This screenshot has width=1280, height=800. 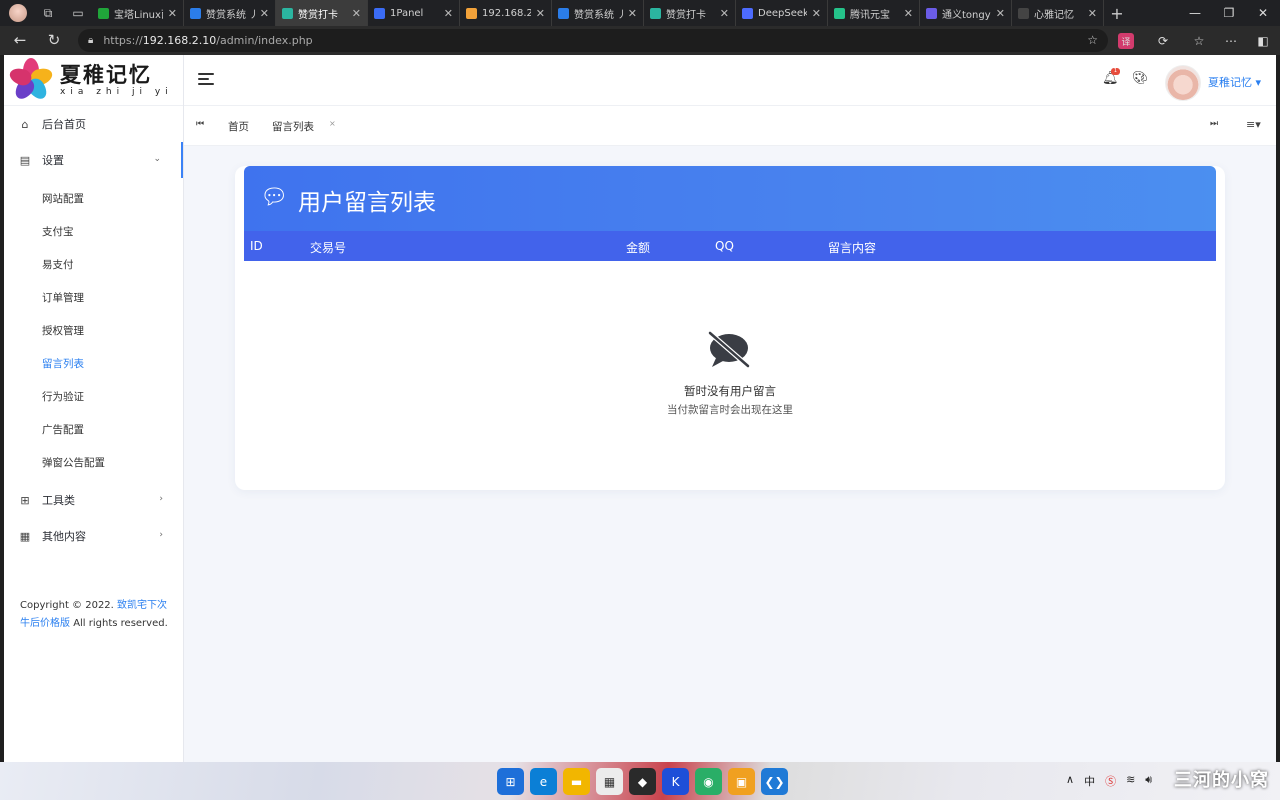 I want to click on scroll-last-icon: ⏭, so click(x=1214, y=124).